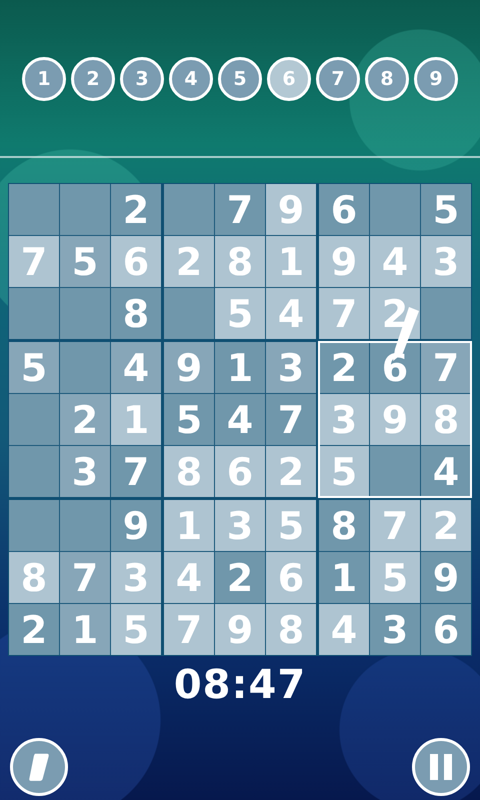 Image resolution: width=480 pixels, height=800 pixels. I want to click on number-button: 8, so click(387, 79).